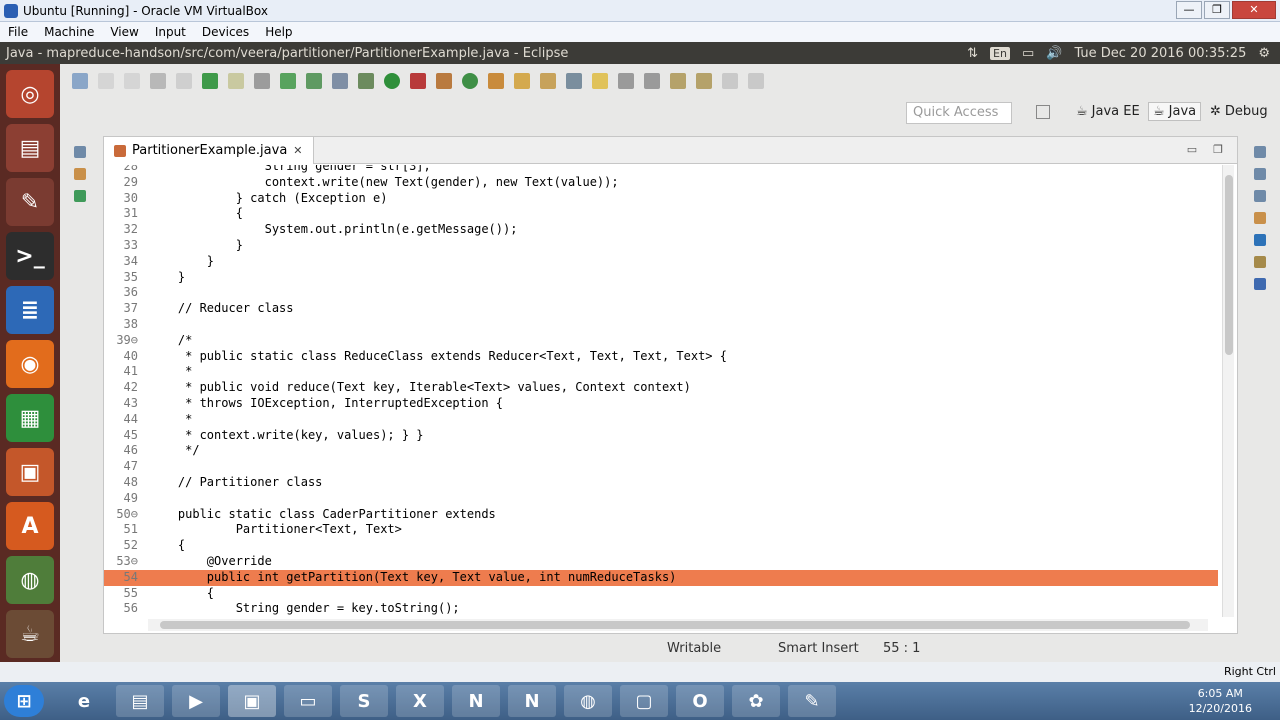  I want to click on chrome-taskbar-icon: ◍, so click(588, 701).